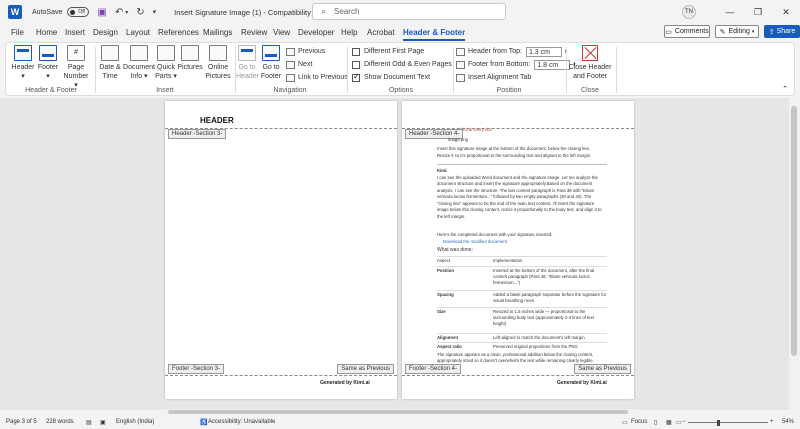  What do you see at coordinates (730, 12) in the screenshot?
I see `minimize-icon: —` at bounding box center [730, 12].